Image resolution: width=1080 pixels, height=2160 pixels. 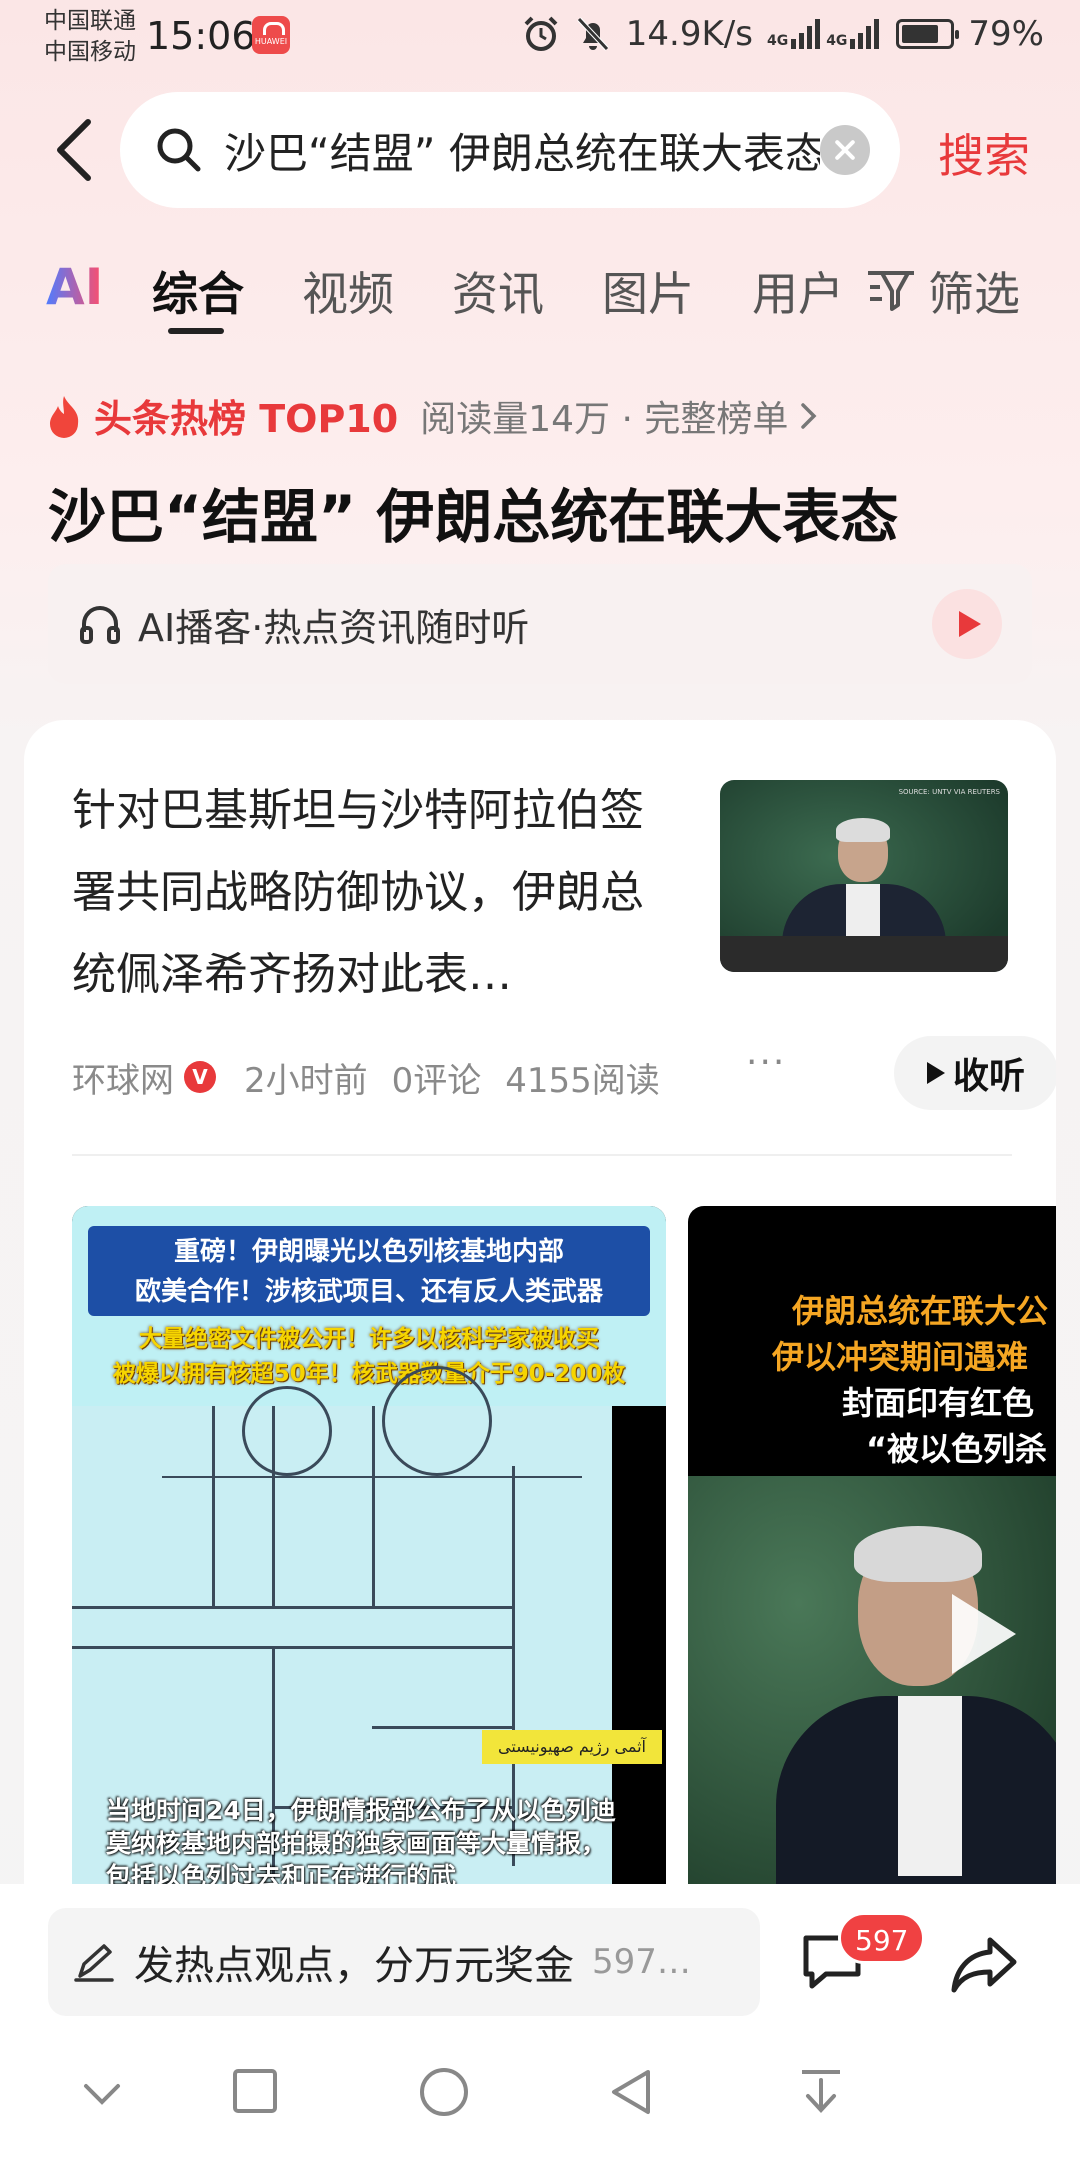 What do you see at coordinates (882, 1938) in the screenshot?
I see `comment-count-badge: 597` at bounding box center [882, 1938].